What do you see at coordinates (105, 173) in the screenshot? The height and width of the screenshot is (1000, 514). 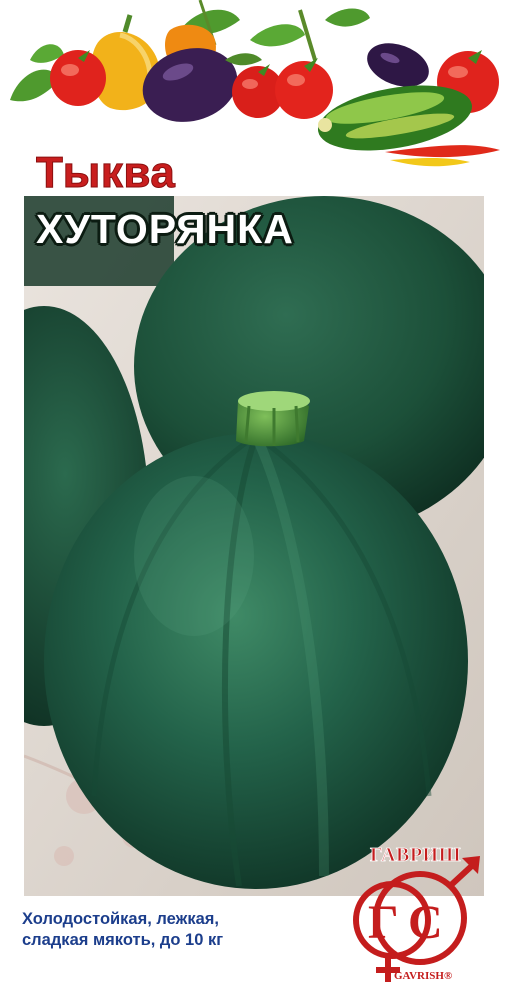 I see `crop-title: Тыква` at bounding box center [105, 173].